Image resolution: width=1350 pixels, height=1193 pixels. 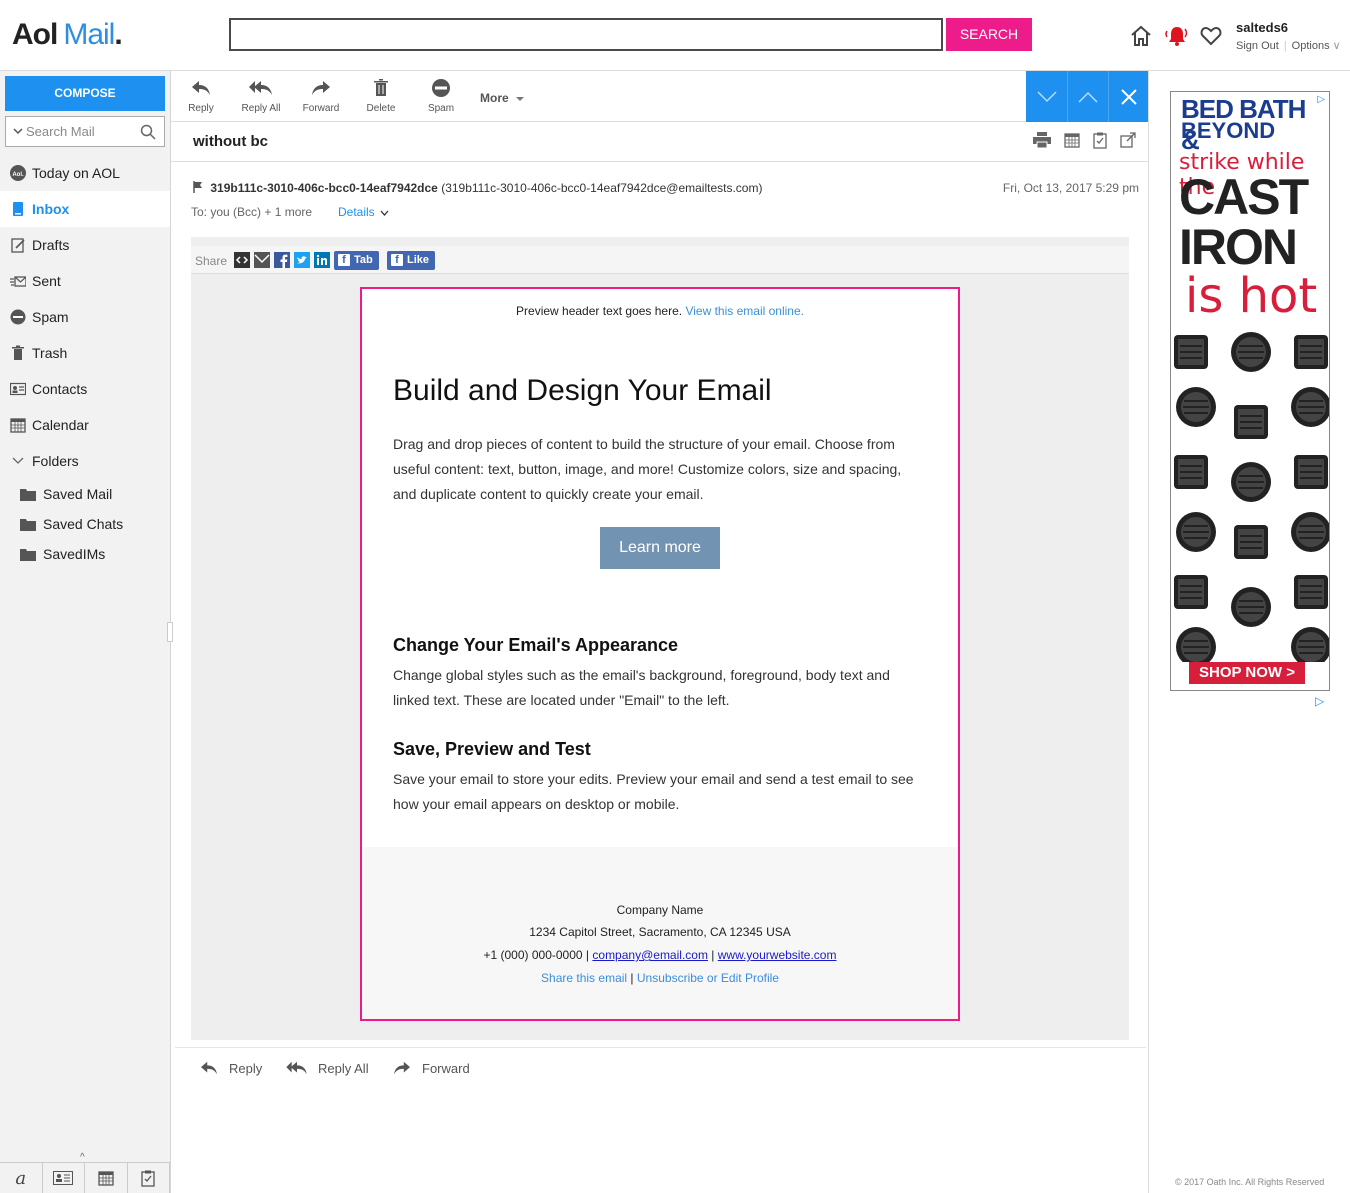 I want to click on flag-icon, so click(x=198, y=187).